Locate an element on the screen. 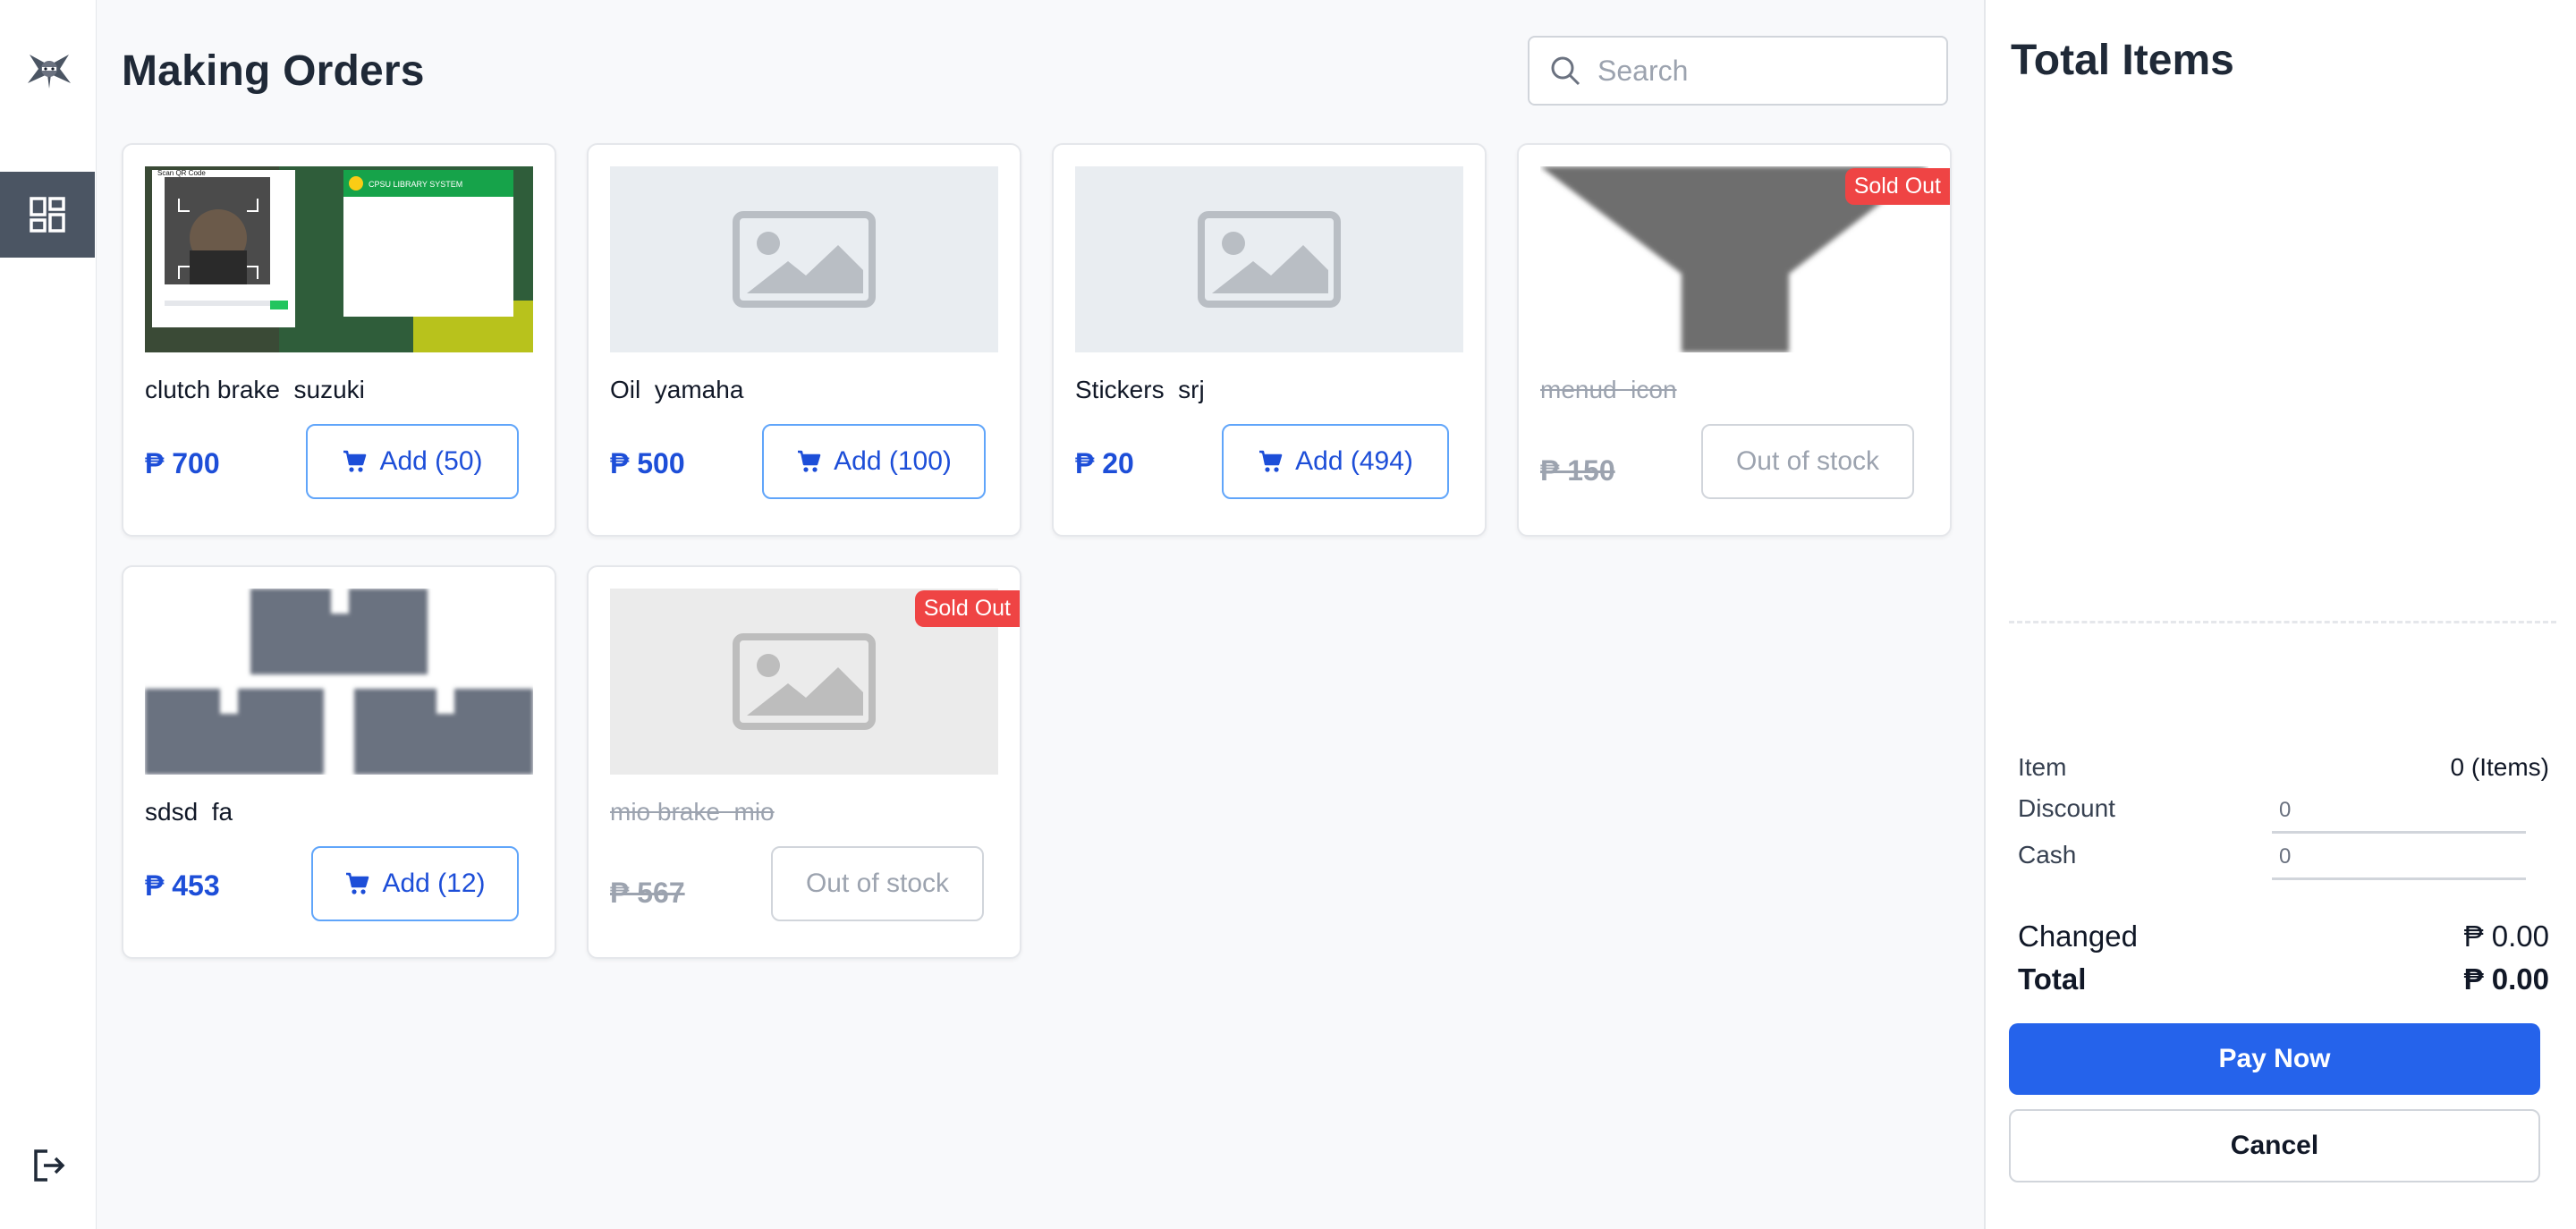  changed-label: Changed is located at coordinates (2078, 936).